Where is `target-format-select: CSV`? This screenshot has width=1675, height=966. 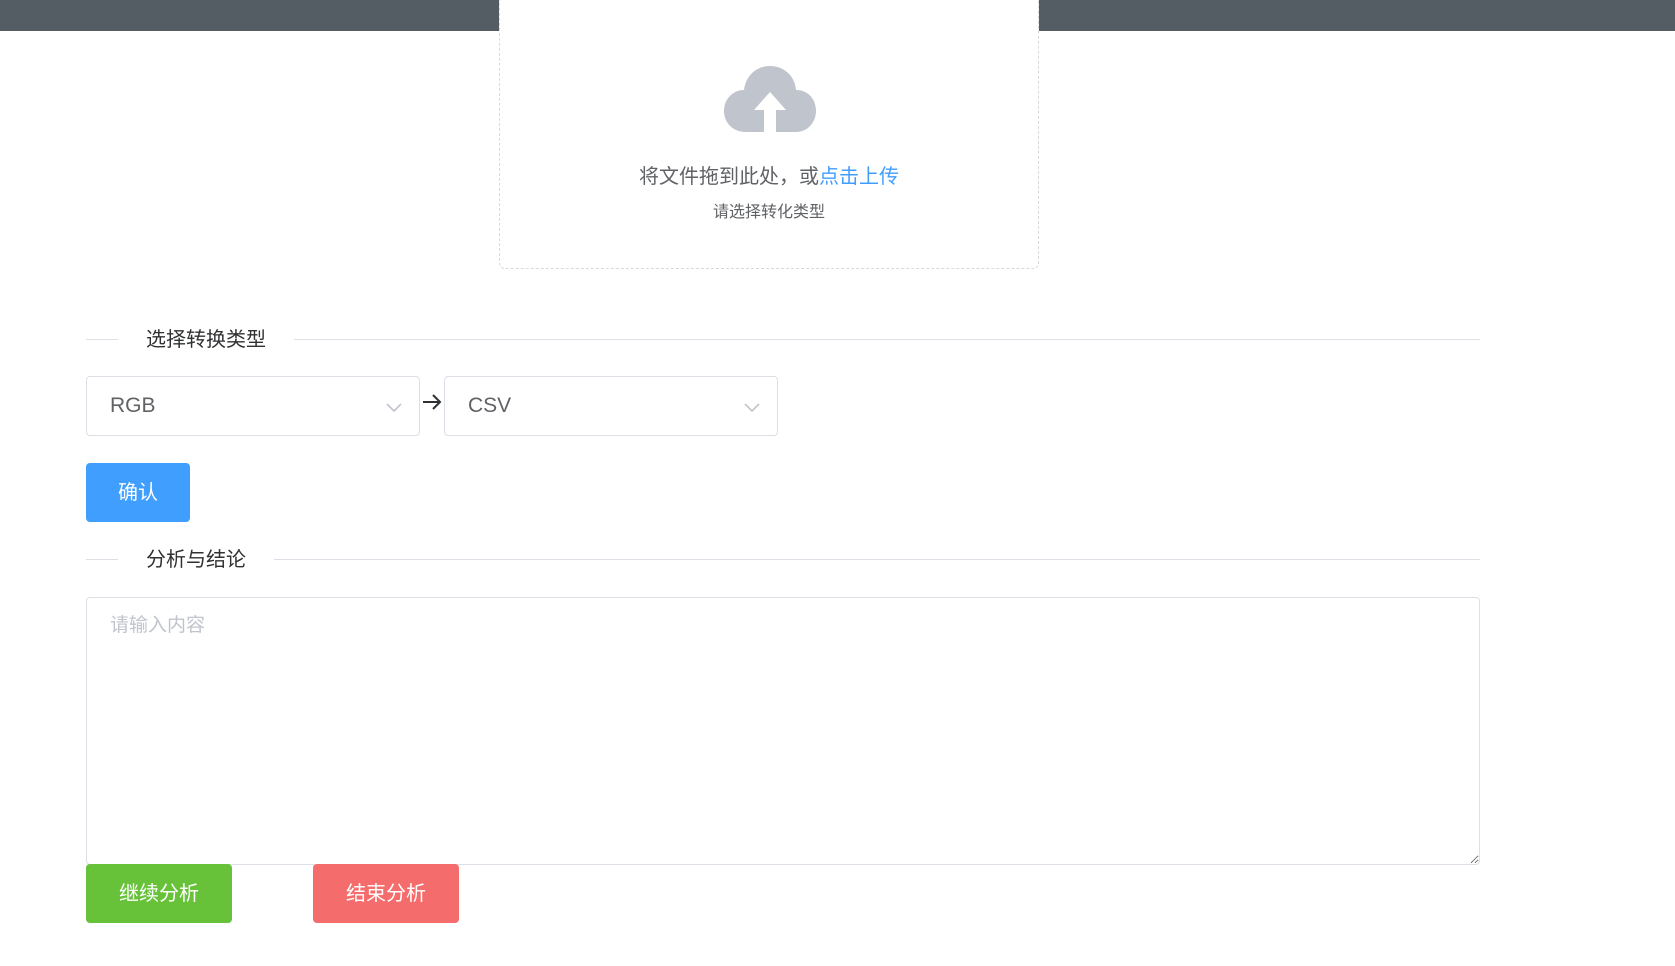
target-format-select: CSV is located at coordinates (611, 406).